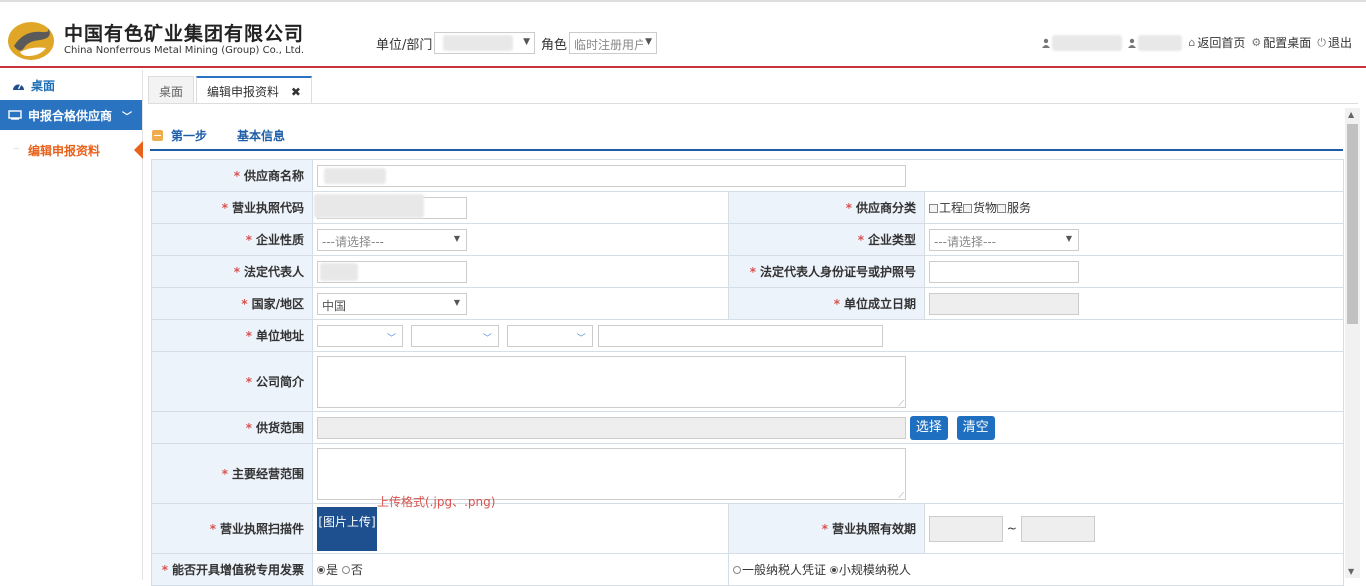 The image size is (1366, 586). What do you see at coordinates (184, 34) in the screenshot?
I see `company-name-cn: 中国有色矿业集团有限公司` at bounding box center [184, 34].